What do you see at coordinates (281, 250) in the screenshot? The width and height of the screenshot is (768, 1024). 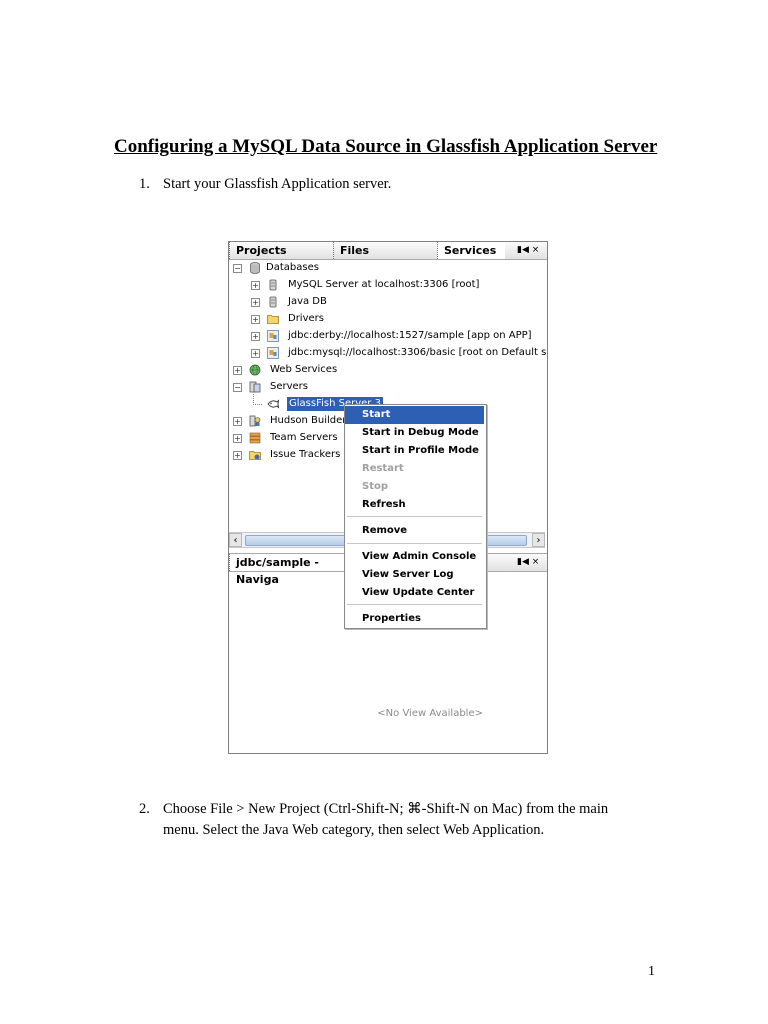 I see `tab-projects: Projects` at bounding box center [281, 250].